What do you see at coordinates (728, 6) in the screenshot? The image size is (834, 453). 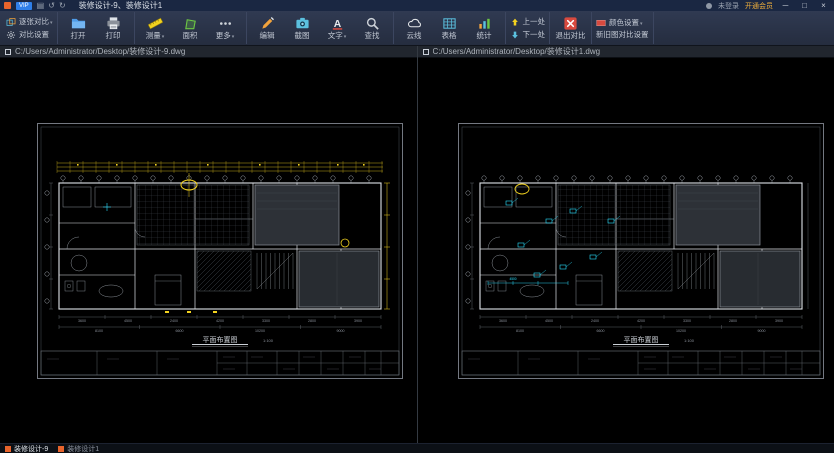 I see `login-status: 未登录` at bounding box center [728, 6].